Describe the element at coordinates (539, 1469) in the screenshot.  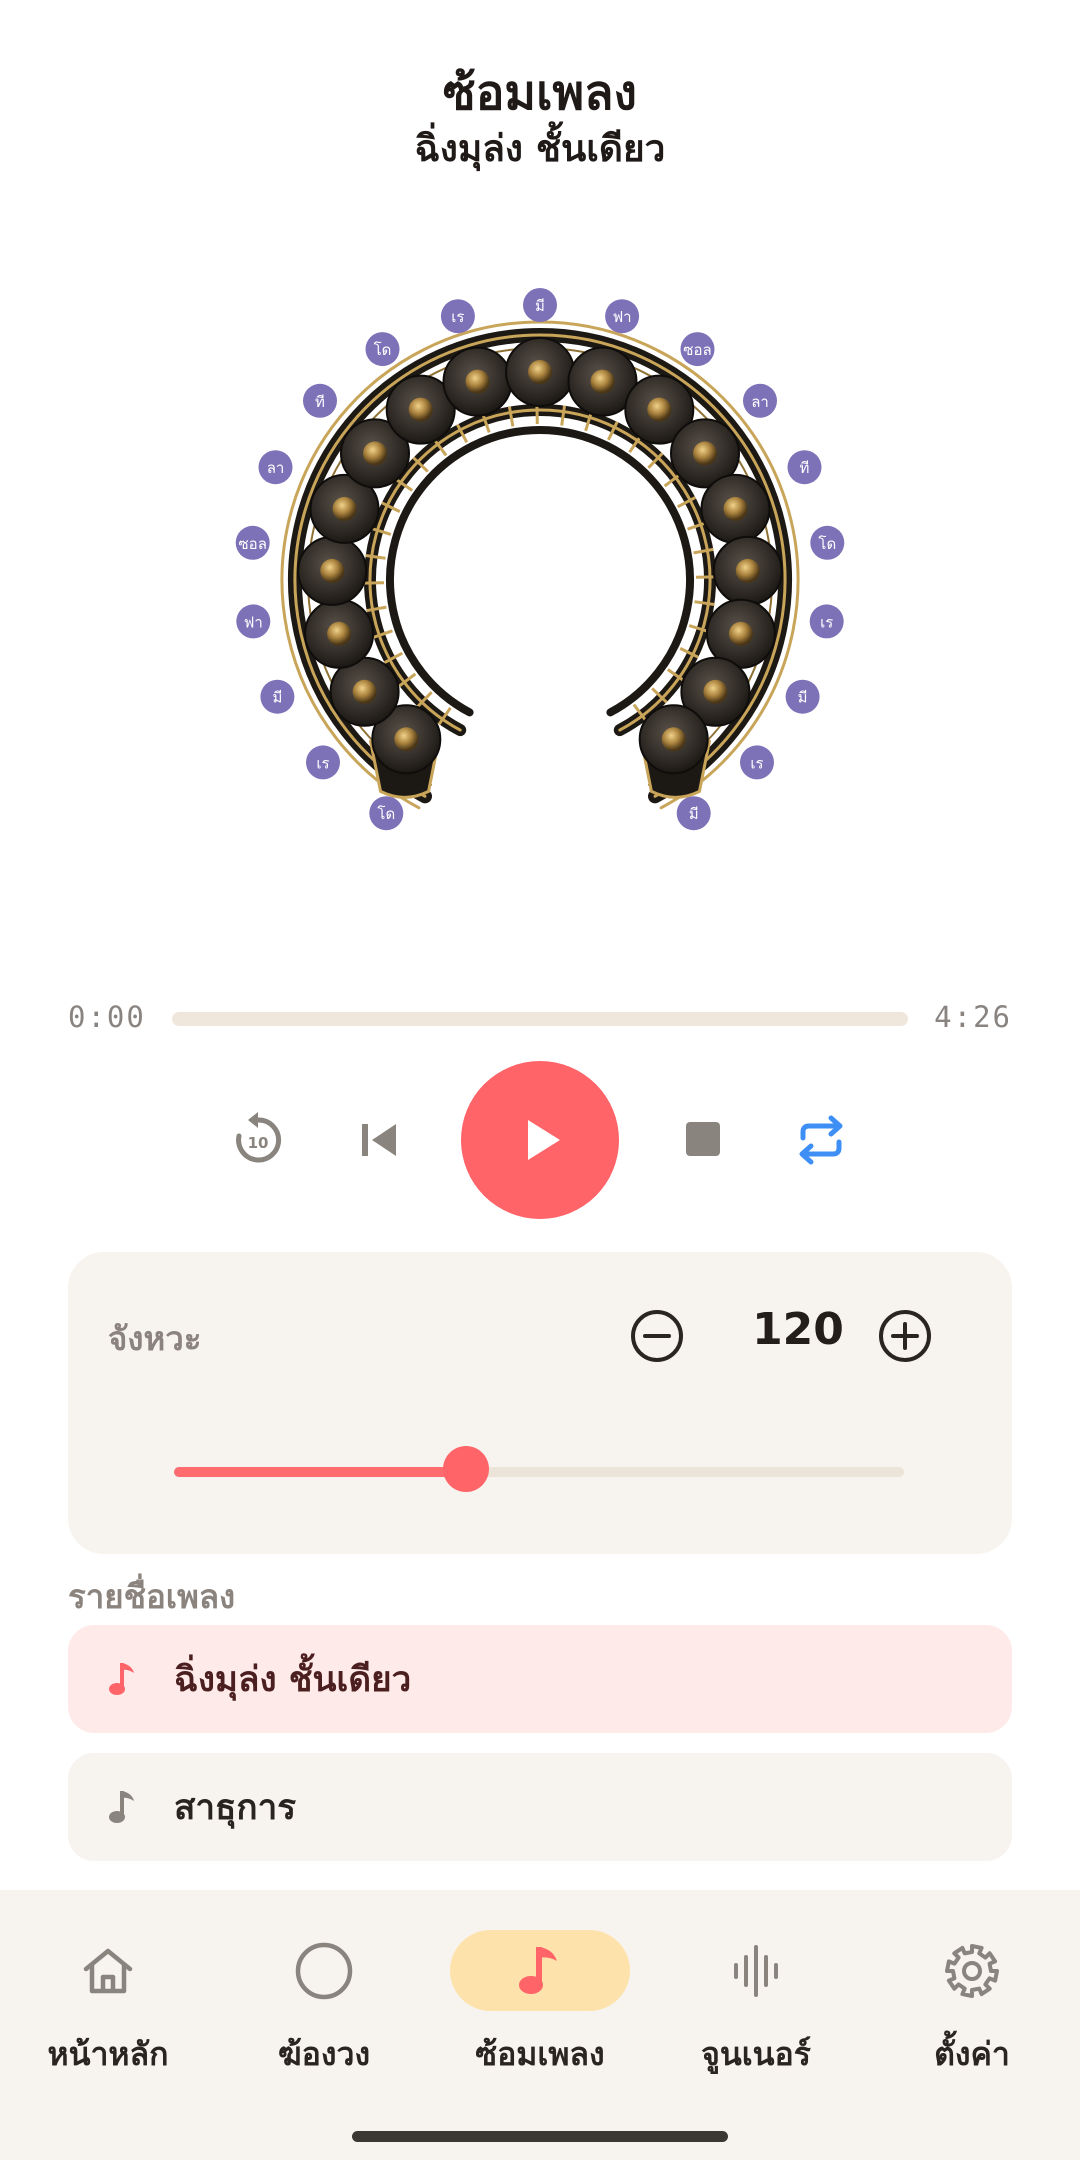
I see `tempo-slider` at that location.